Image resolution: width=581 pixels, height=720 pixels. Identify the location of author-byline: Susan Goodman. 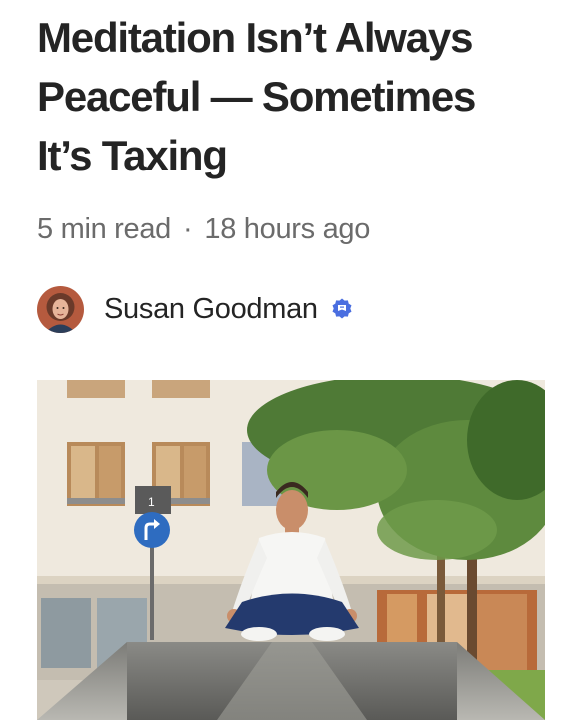
(195, 309).